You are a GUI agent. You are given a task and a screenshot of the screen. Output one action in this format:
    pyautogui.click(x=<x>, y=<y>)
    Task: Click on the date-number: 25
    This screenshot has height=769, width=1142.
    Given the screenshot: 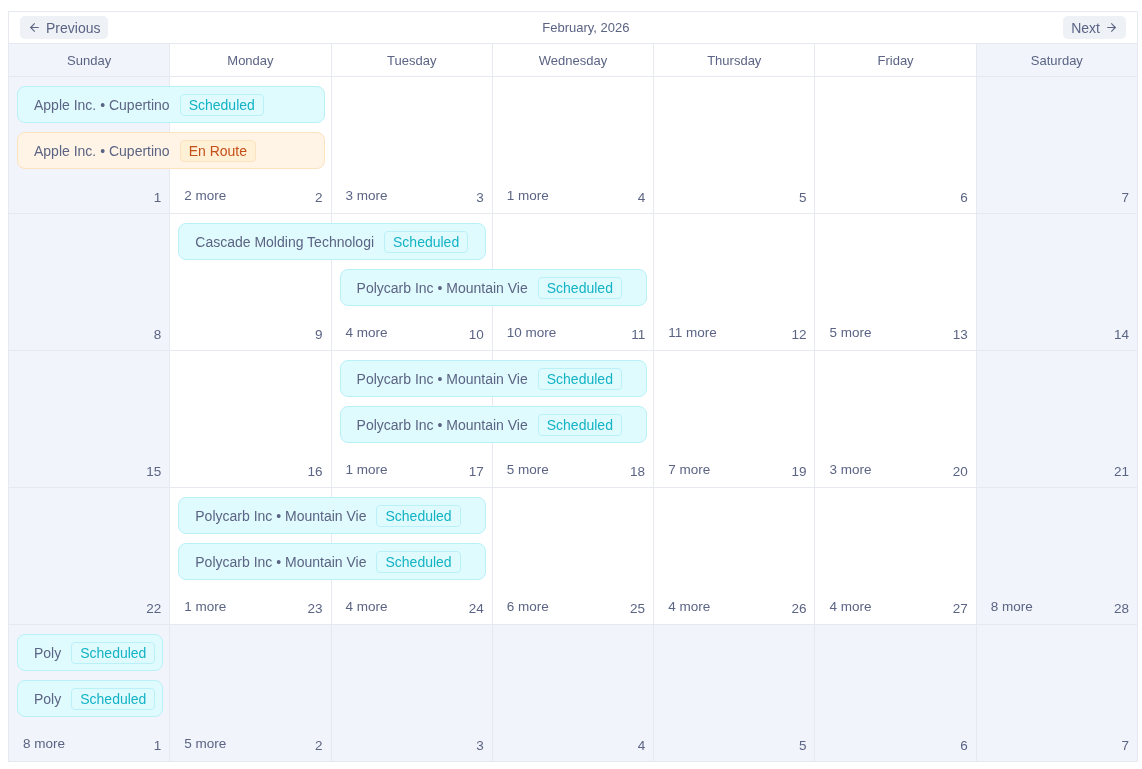 What is the action you would take?
    pyautogui.click(x=638, y=608)
    